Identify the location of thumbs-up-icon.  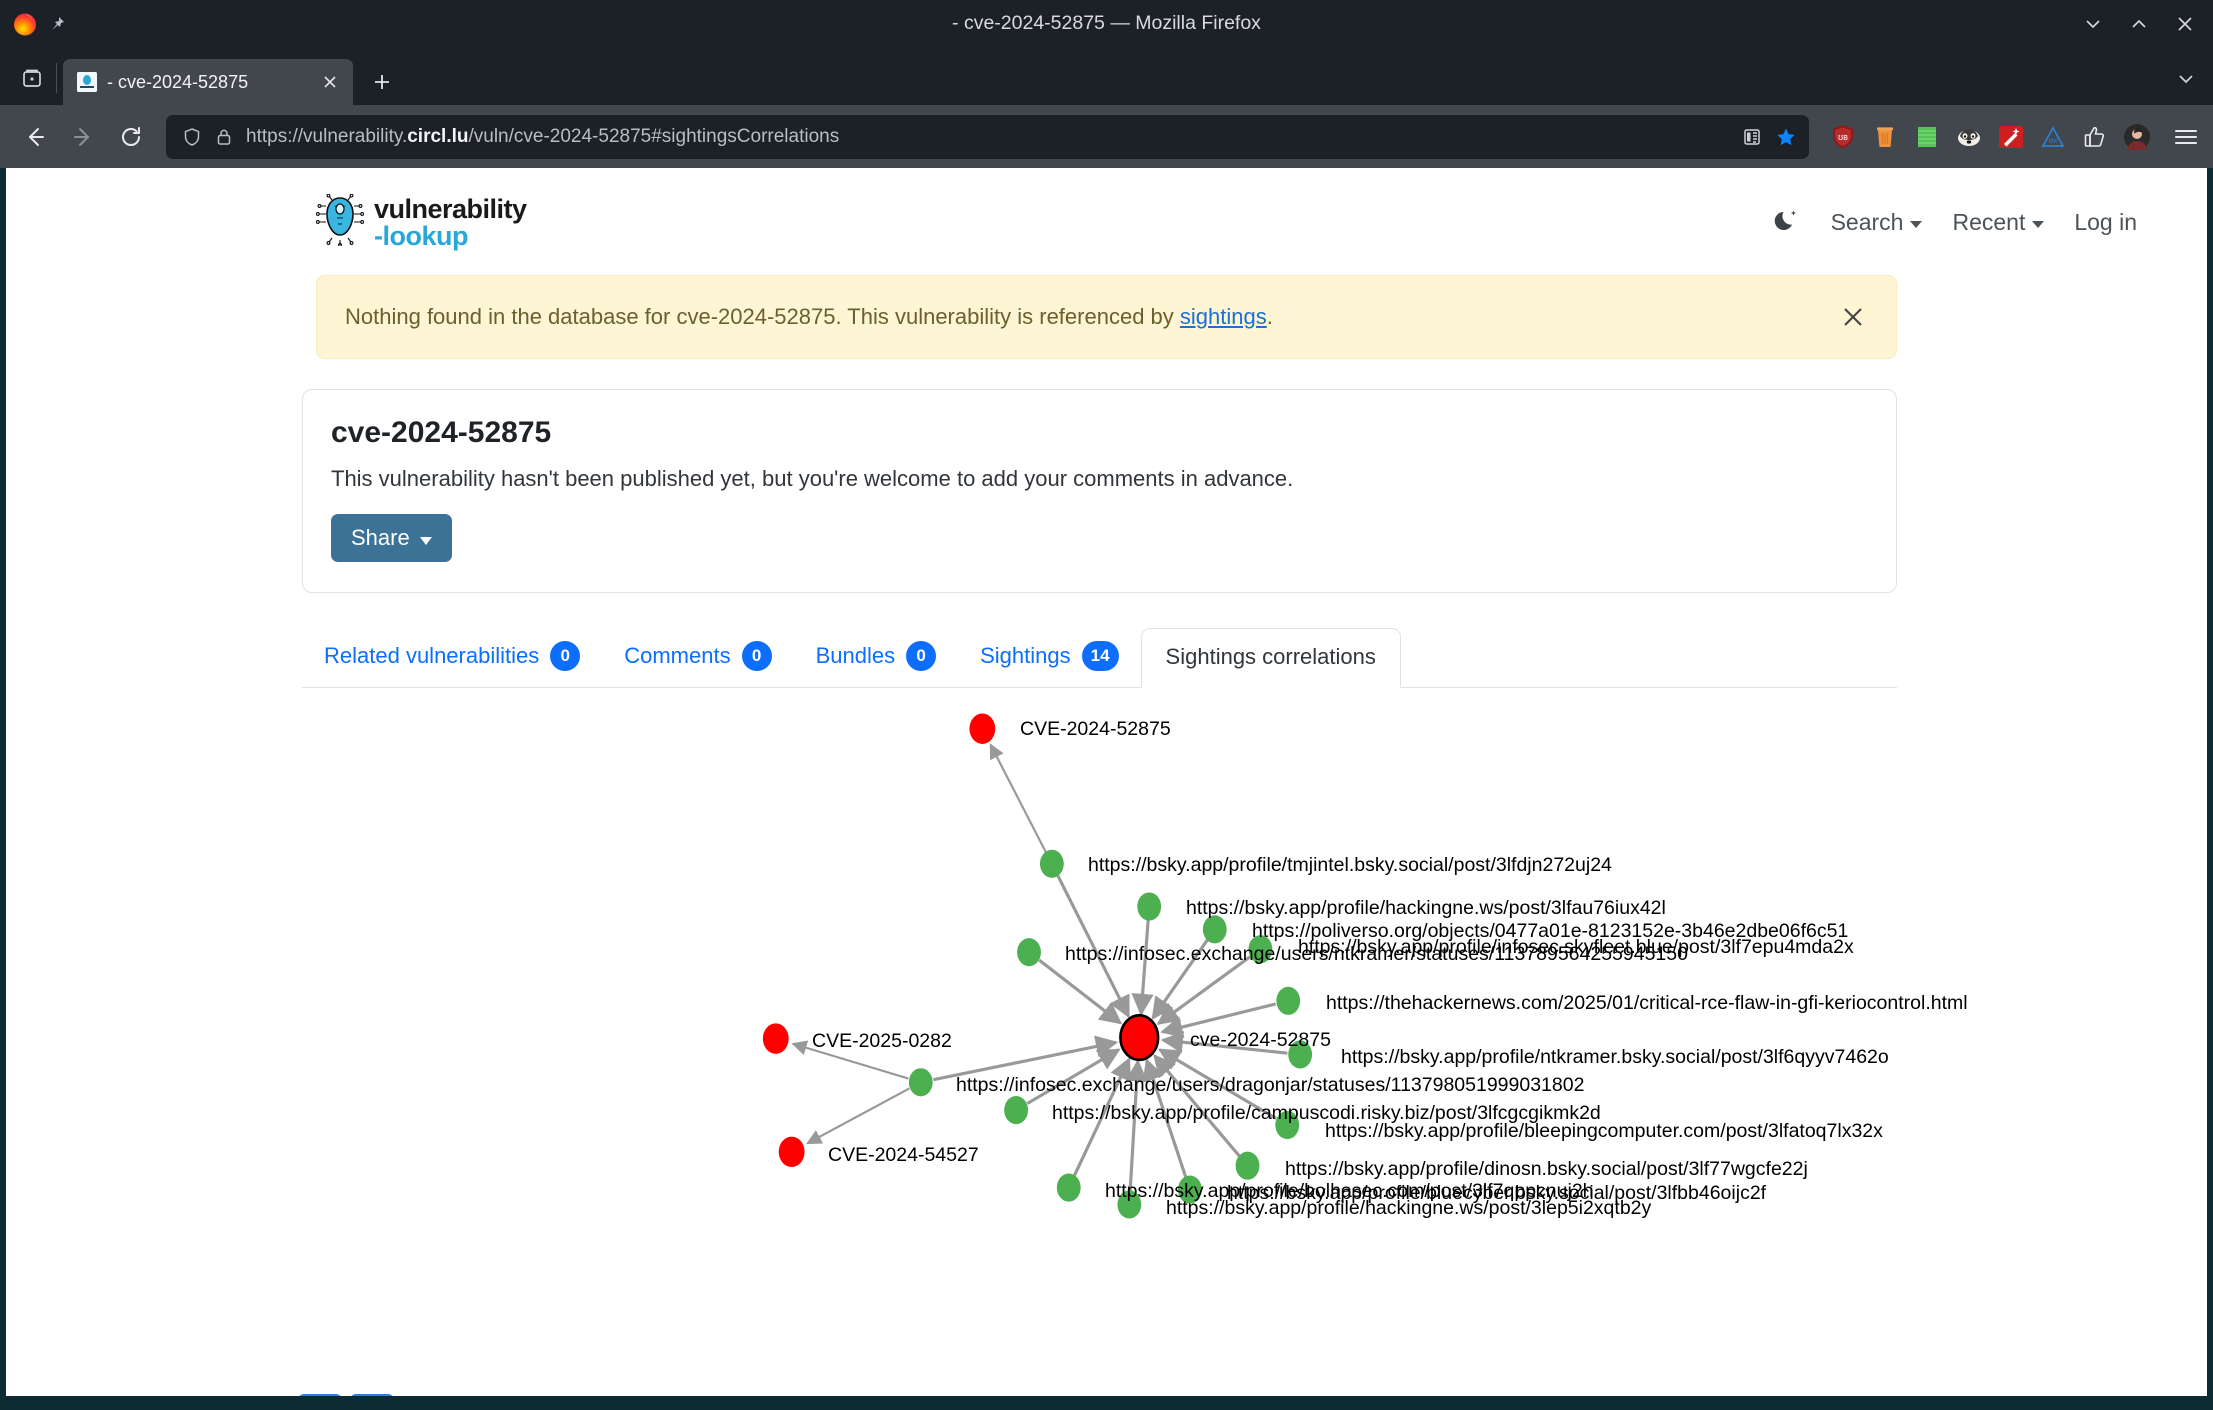
(2095, 137).